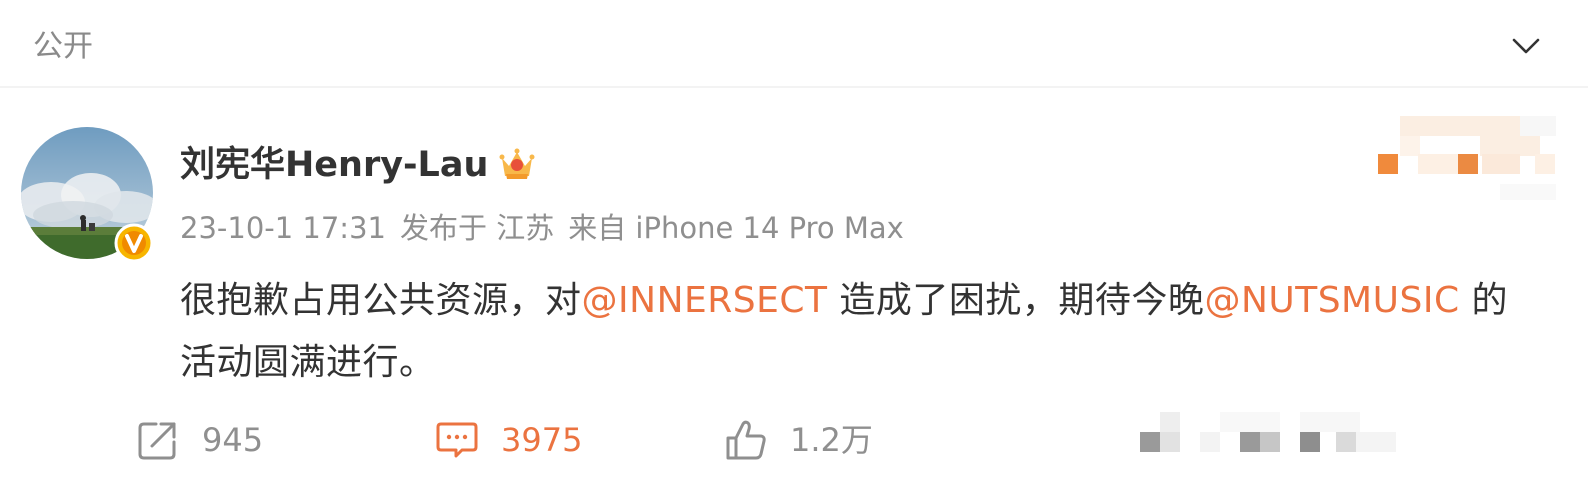 The image size is (1588, 504). What do you see at coordinates (1268, 432) in the screenshot?
I see `pixelated-action-area` at bounding box center [1268, 432].